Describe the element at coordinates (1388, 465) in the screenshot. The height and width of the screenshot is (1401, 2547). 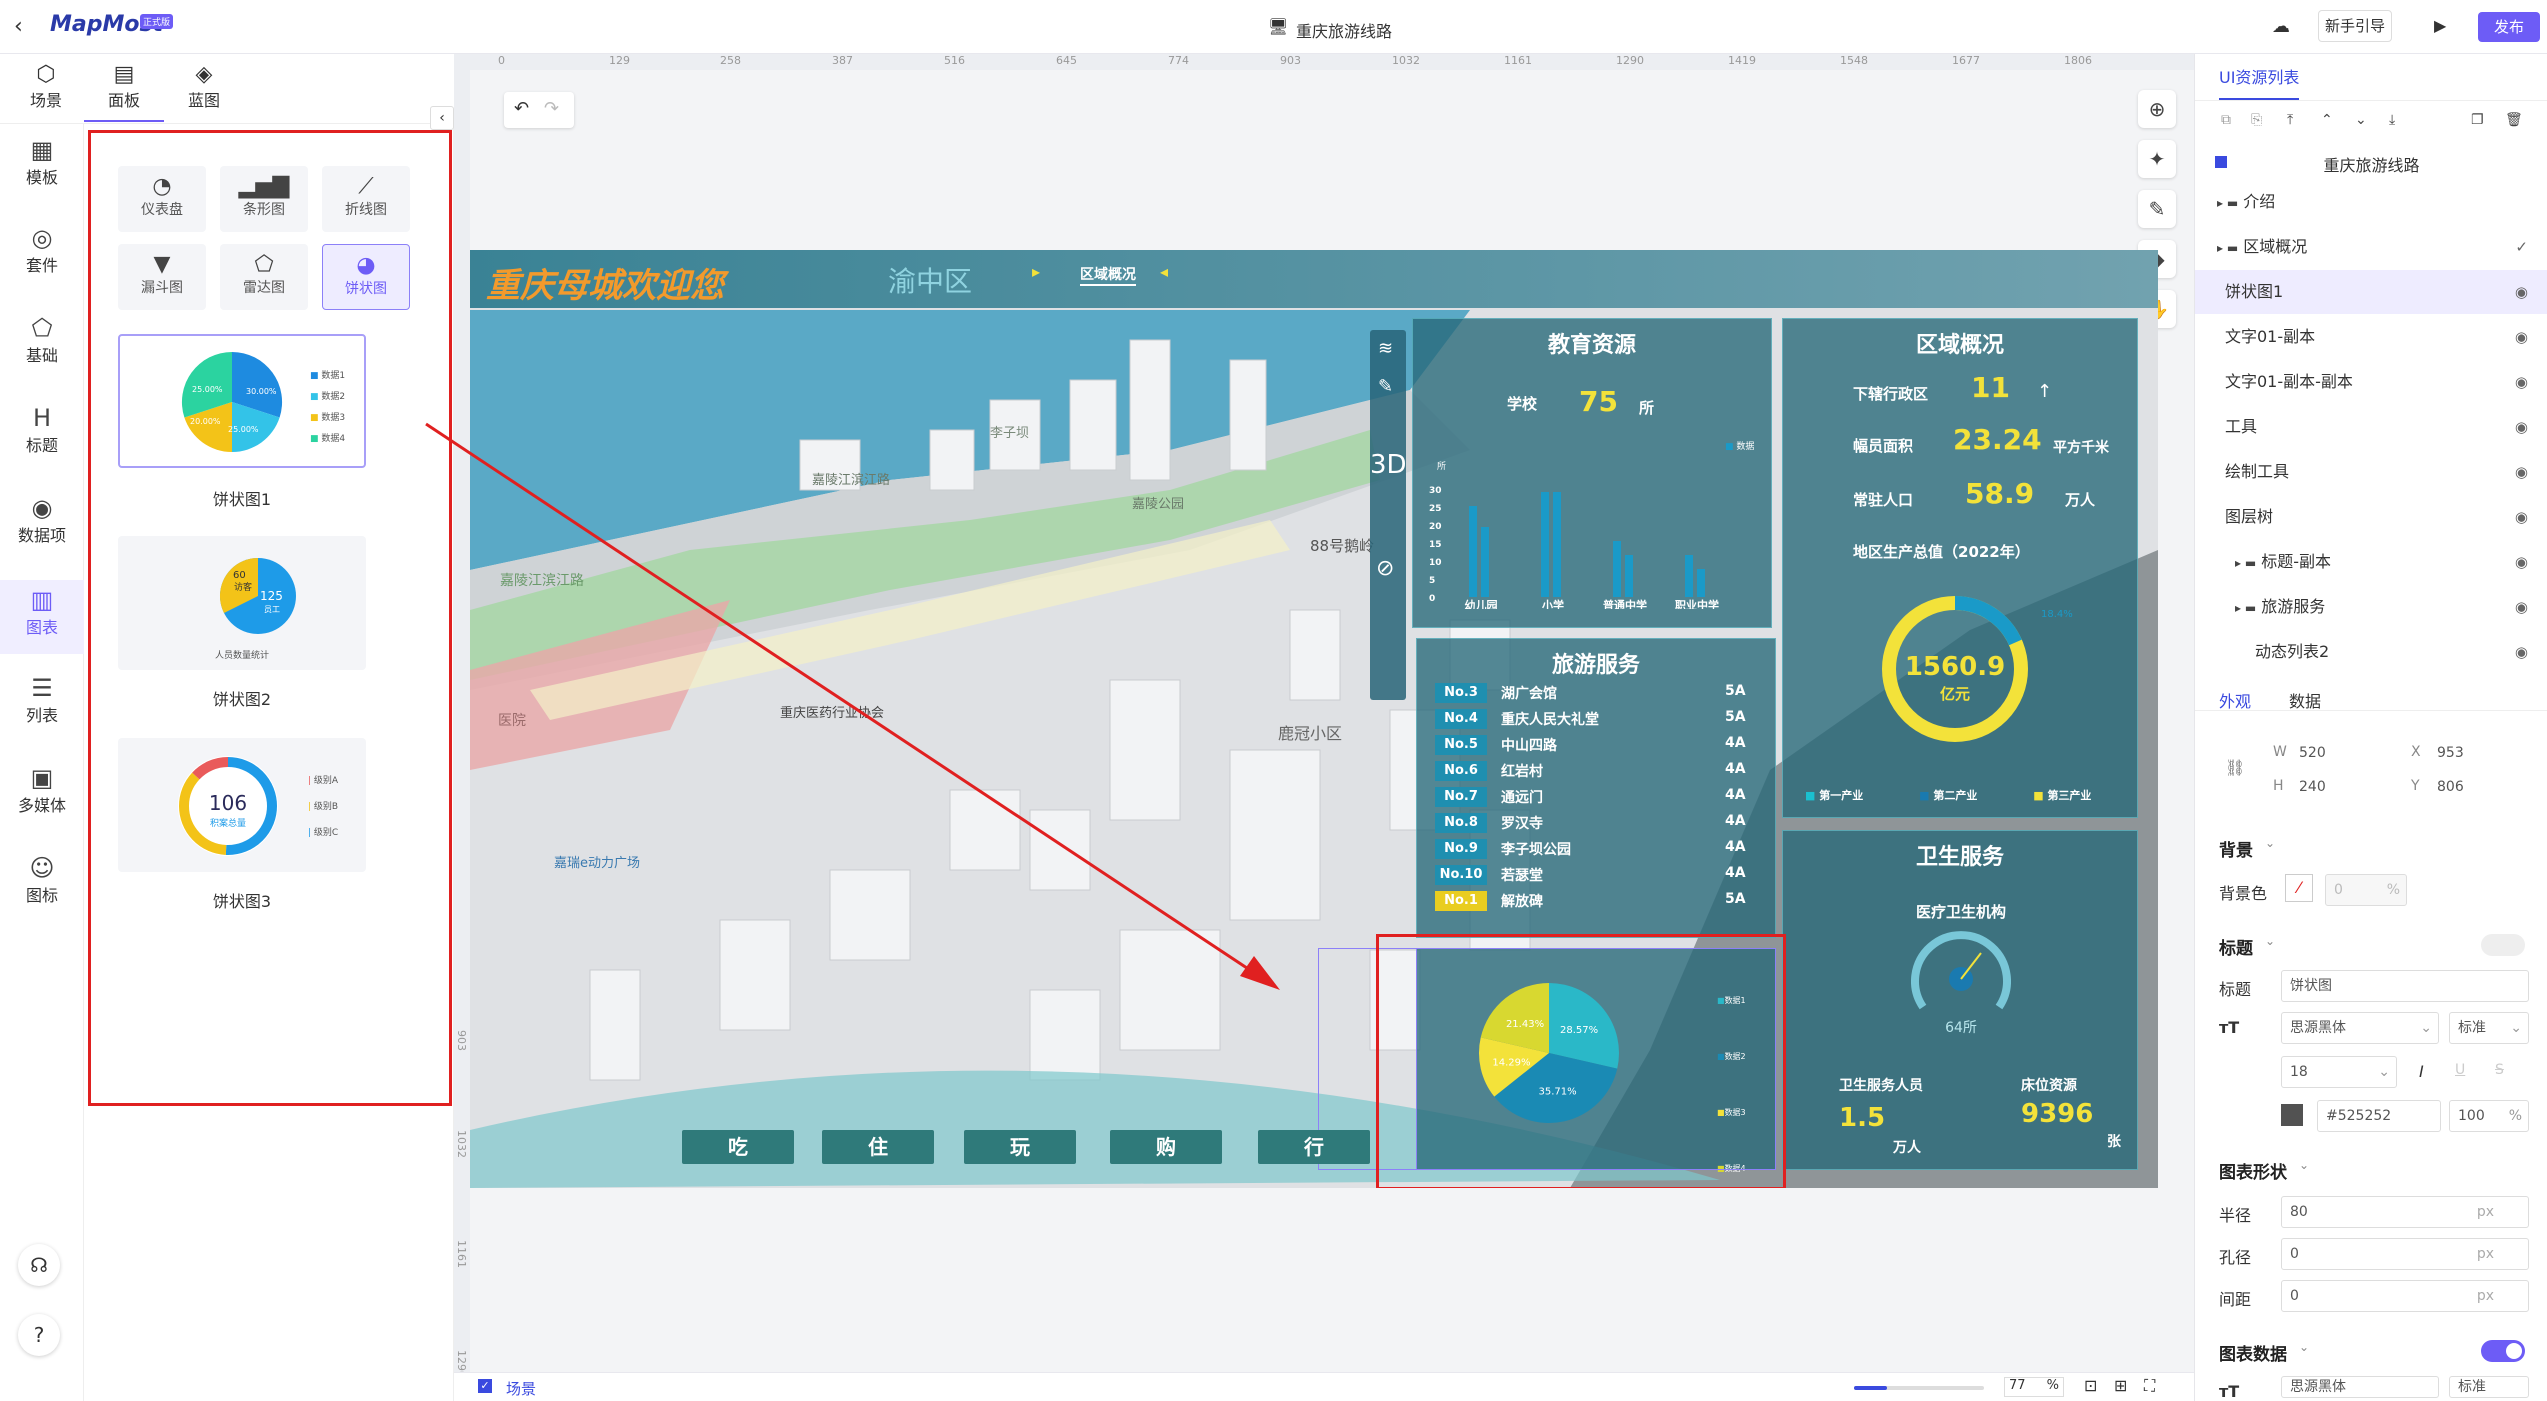
I see `3d-toggle: 3D` at that location.